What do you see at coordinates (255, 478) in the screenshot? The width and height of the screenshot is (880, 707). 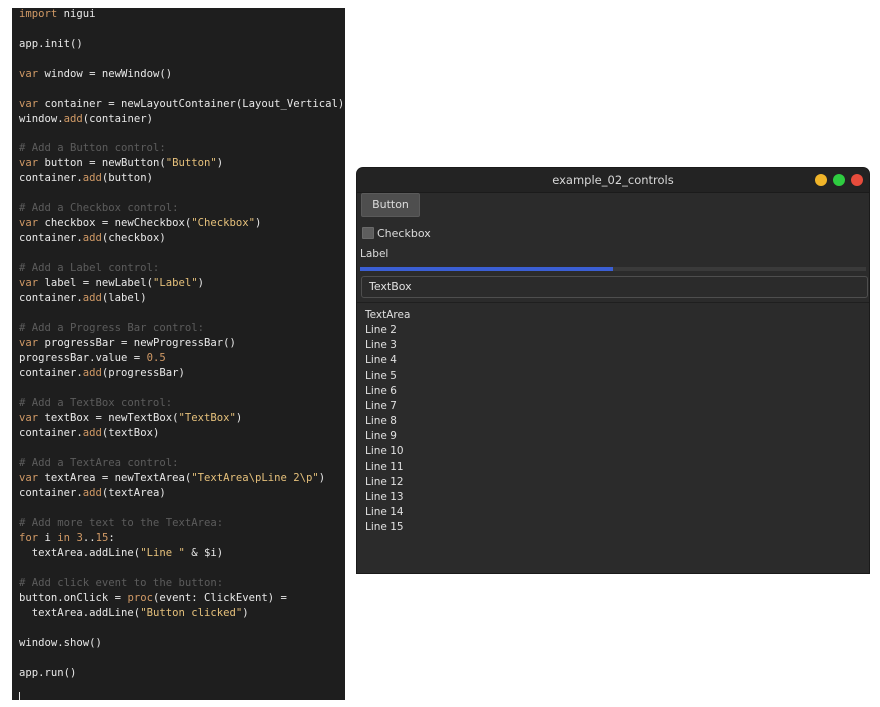 I see `code-token: "TextArea\pLine 2\p"` at bounding box center [255, 478].